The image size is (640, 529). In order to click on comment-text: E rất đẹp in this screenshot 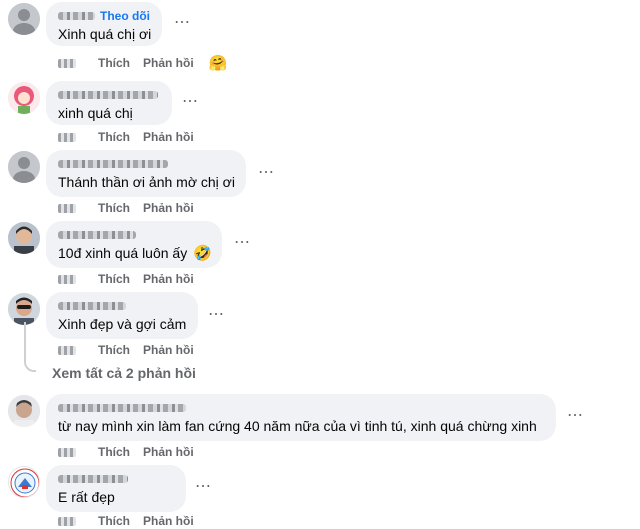, I will do `click(86, 497)`.